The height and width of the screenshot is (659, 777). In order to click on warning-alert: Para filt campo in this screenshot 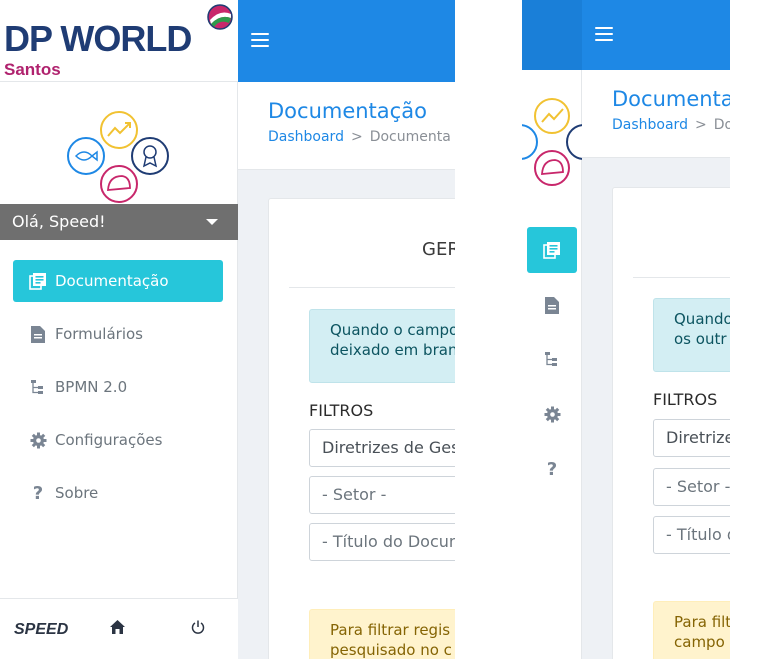, I will do `click(691, 630)`.